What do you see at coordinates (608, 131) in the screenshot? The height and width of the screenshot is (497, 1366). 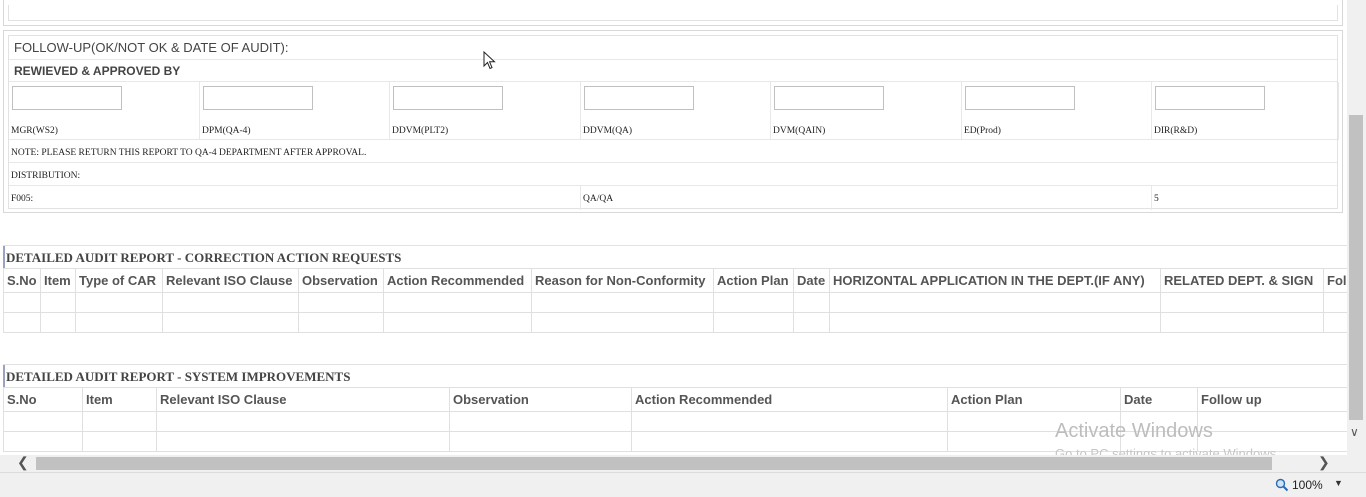 I see `signature-label: DDVM(QA)` at bounding box center [608, 131].